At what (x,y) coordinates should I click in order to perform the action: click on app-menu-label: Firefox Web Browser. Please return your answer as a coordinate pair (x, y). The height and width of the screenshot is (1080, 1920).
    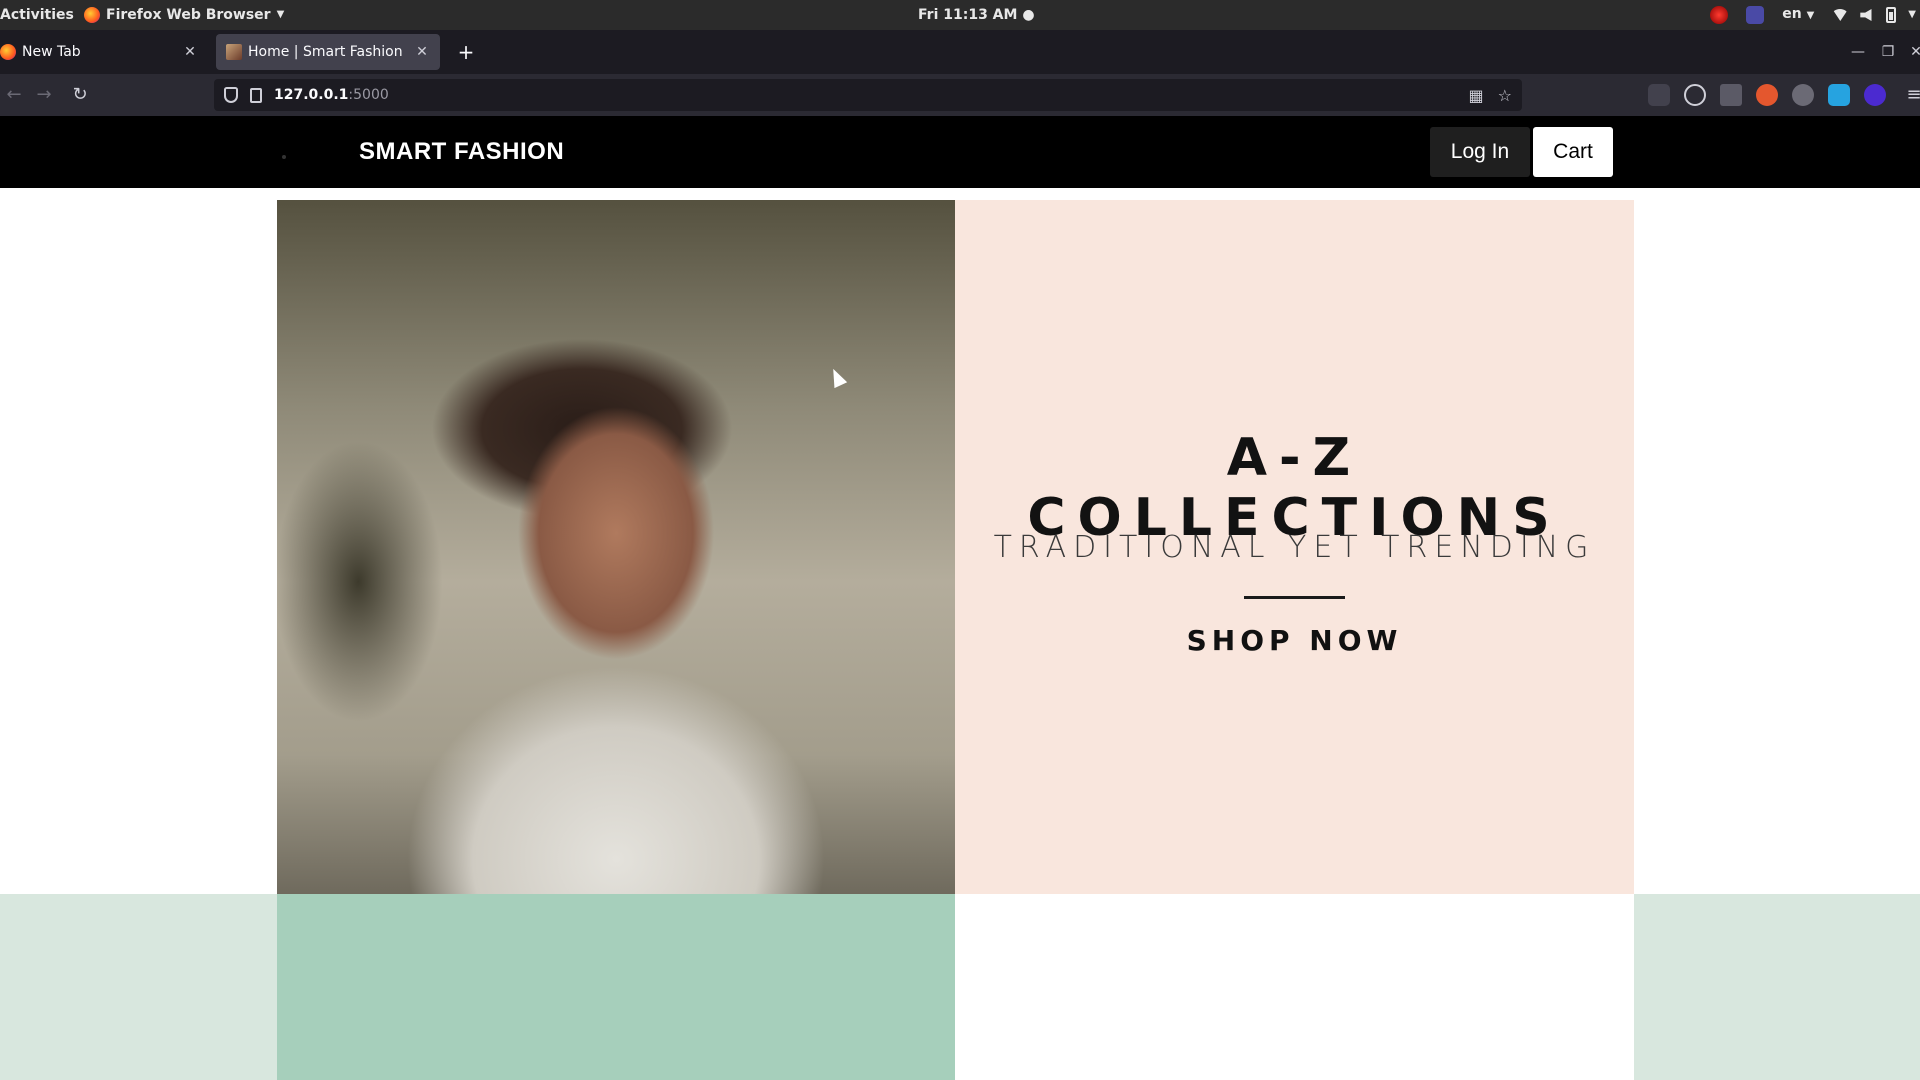
    Looking at the image, I should click on (188, 15).